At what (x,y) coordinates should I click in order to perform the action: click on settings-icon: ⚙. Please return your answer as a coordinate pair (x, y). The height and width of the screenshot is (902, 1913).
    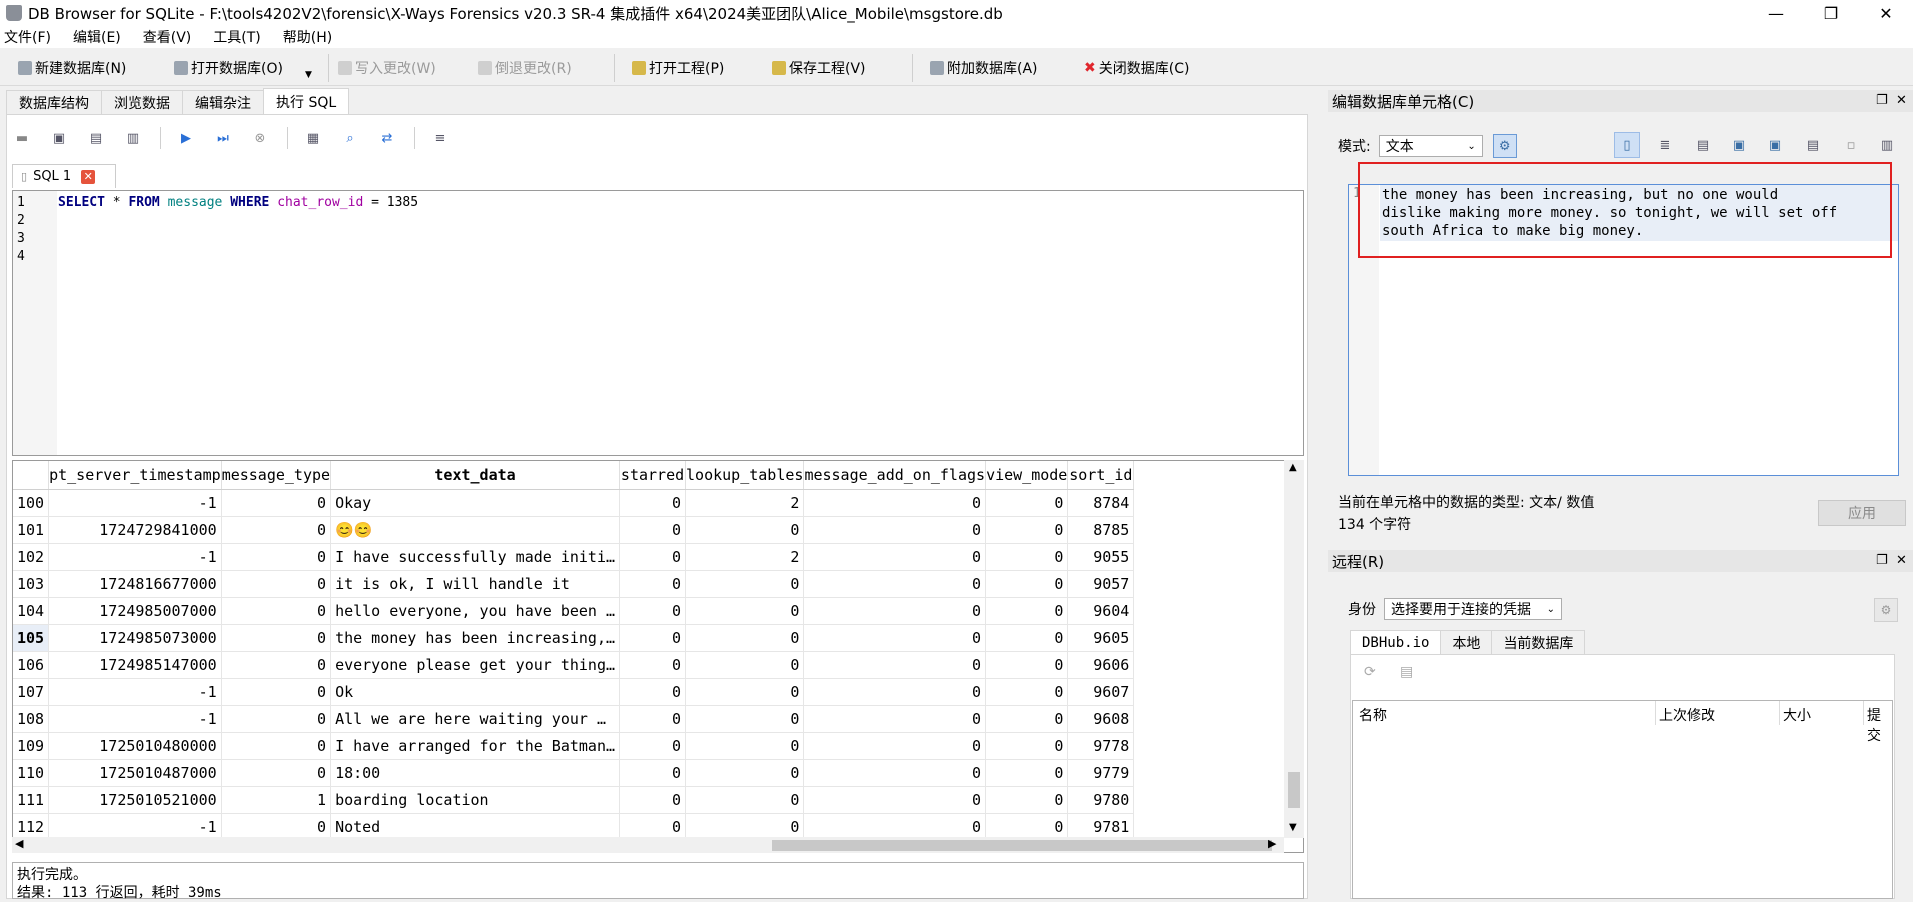
    Looking at the image, I should click on (1886, 610).